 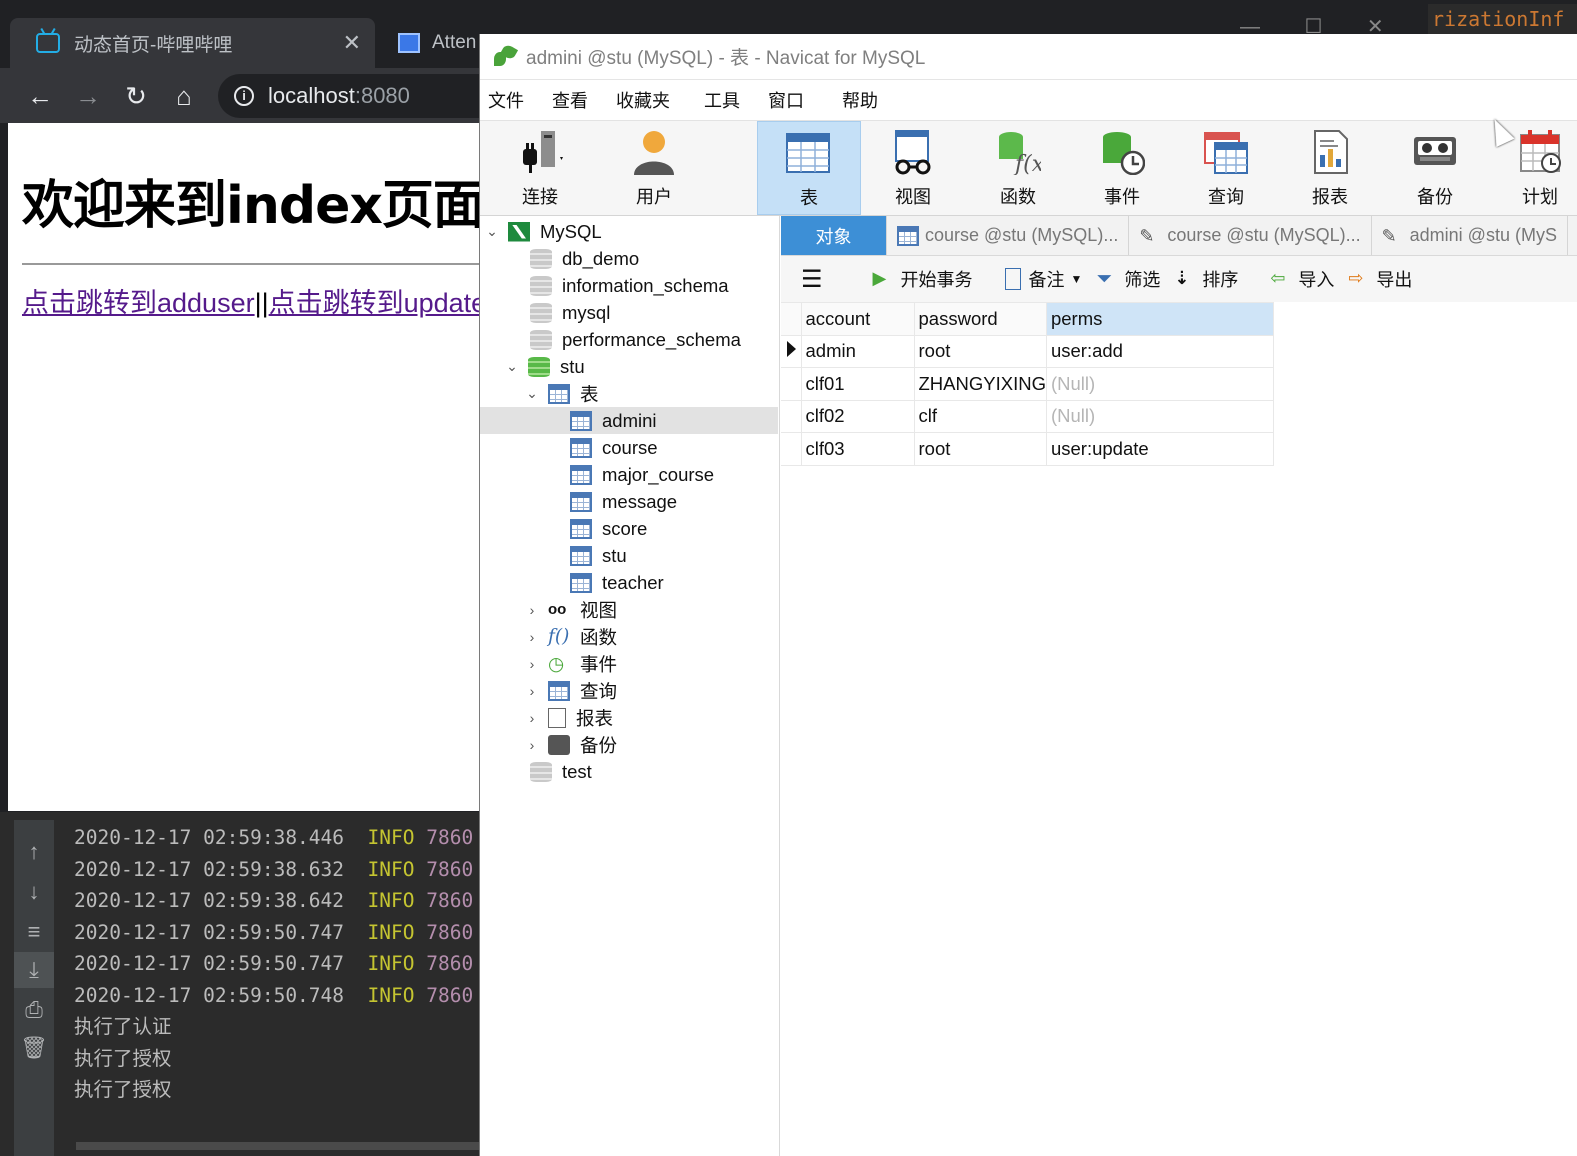 I want to click on tree-node-views-folder: › oo 视图, so click(x=570, y=609).